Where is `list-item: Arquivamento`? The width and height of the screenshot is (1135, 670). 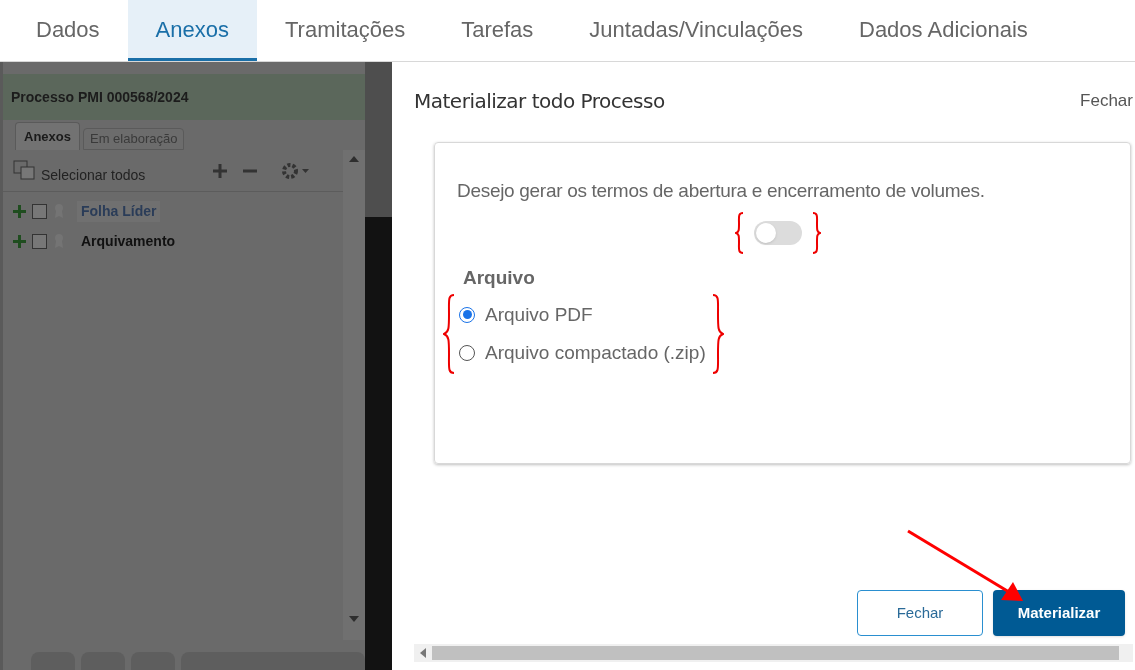 list-item: Arquivamento is located at coordinates (128, 241).